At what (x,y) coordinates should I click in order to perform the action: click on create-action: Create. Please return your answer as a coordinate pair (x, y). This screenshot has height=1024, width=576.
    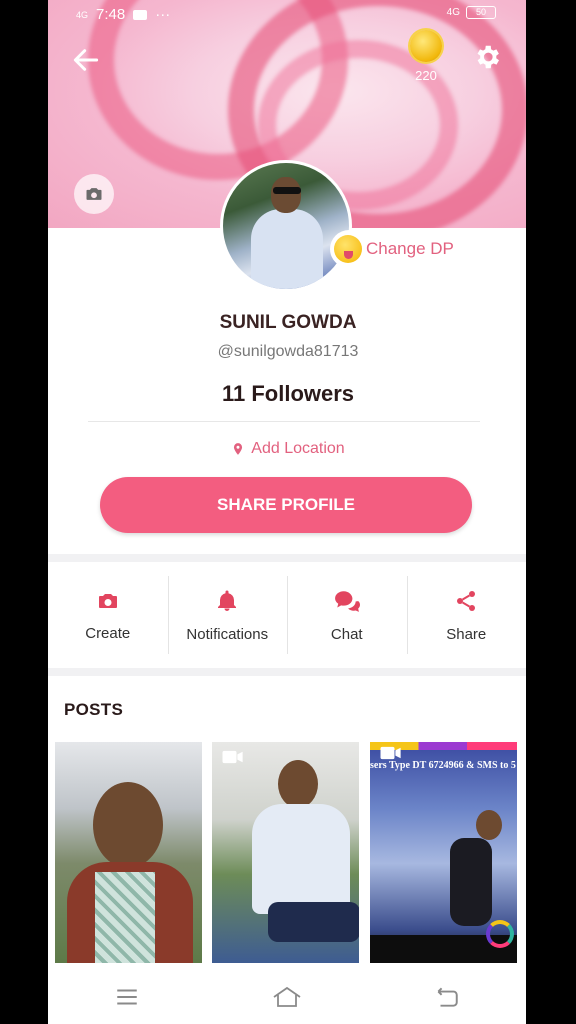
    Looking at the image, I should click on (108, 615).